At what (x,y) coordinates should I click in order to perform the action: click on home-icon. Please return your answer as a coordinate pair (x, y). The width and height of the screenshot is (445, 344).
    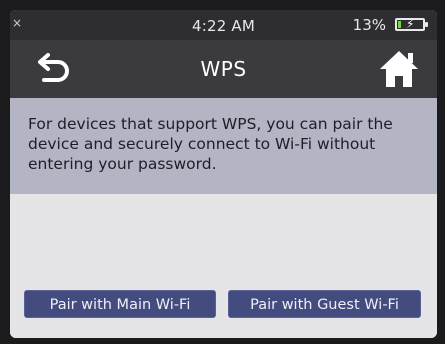
    Looking at the image, I should click on (399, 69).